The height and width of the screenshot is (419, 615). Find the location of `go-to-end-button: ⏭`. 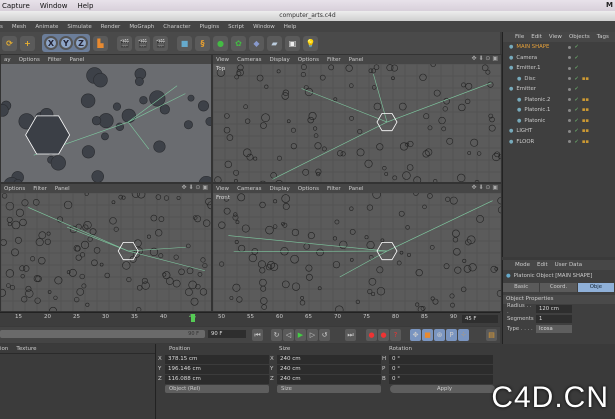

go-to-end-button: ⏭ is located at coordinates (350, 335).